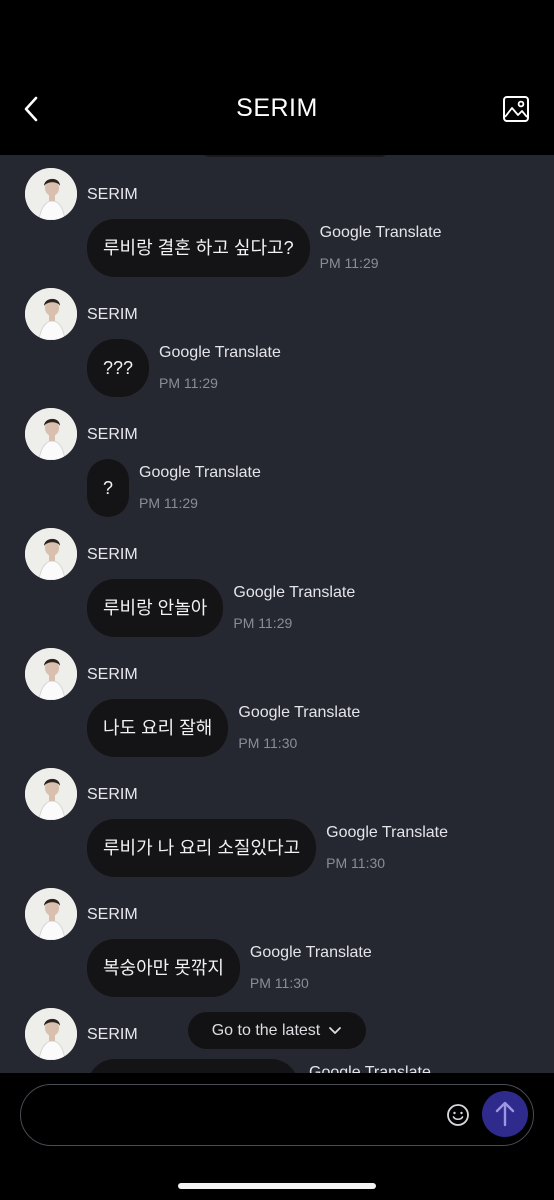 This screenshot has height=1200, width=554. Describe the element at coordinates (266, 1030) in the screenshot. I see `go-to-latest-label: Go to the latest` at that location.